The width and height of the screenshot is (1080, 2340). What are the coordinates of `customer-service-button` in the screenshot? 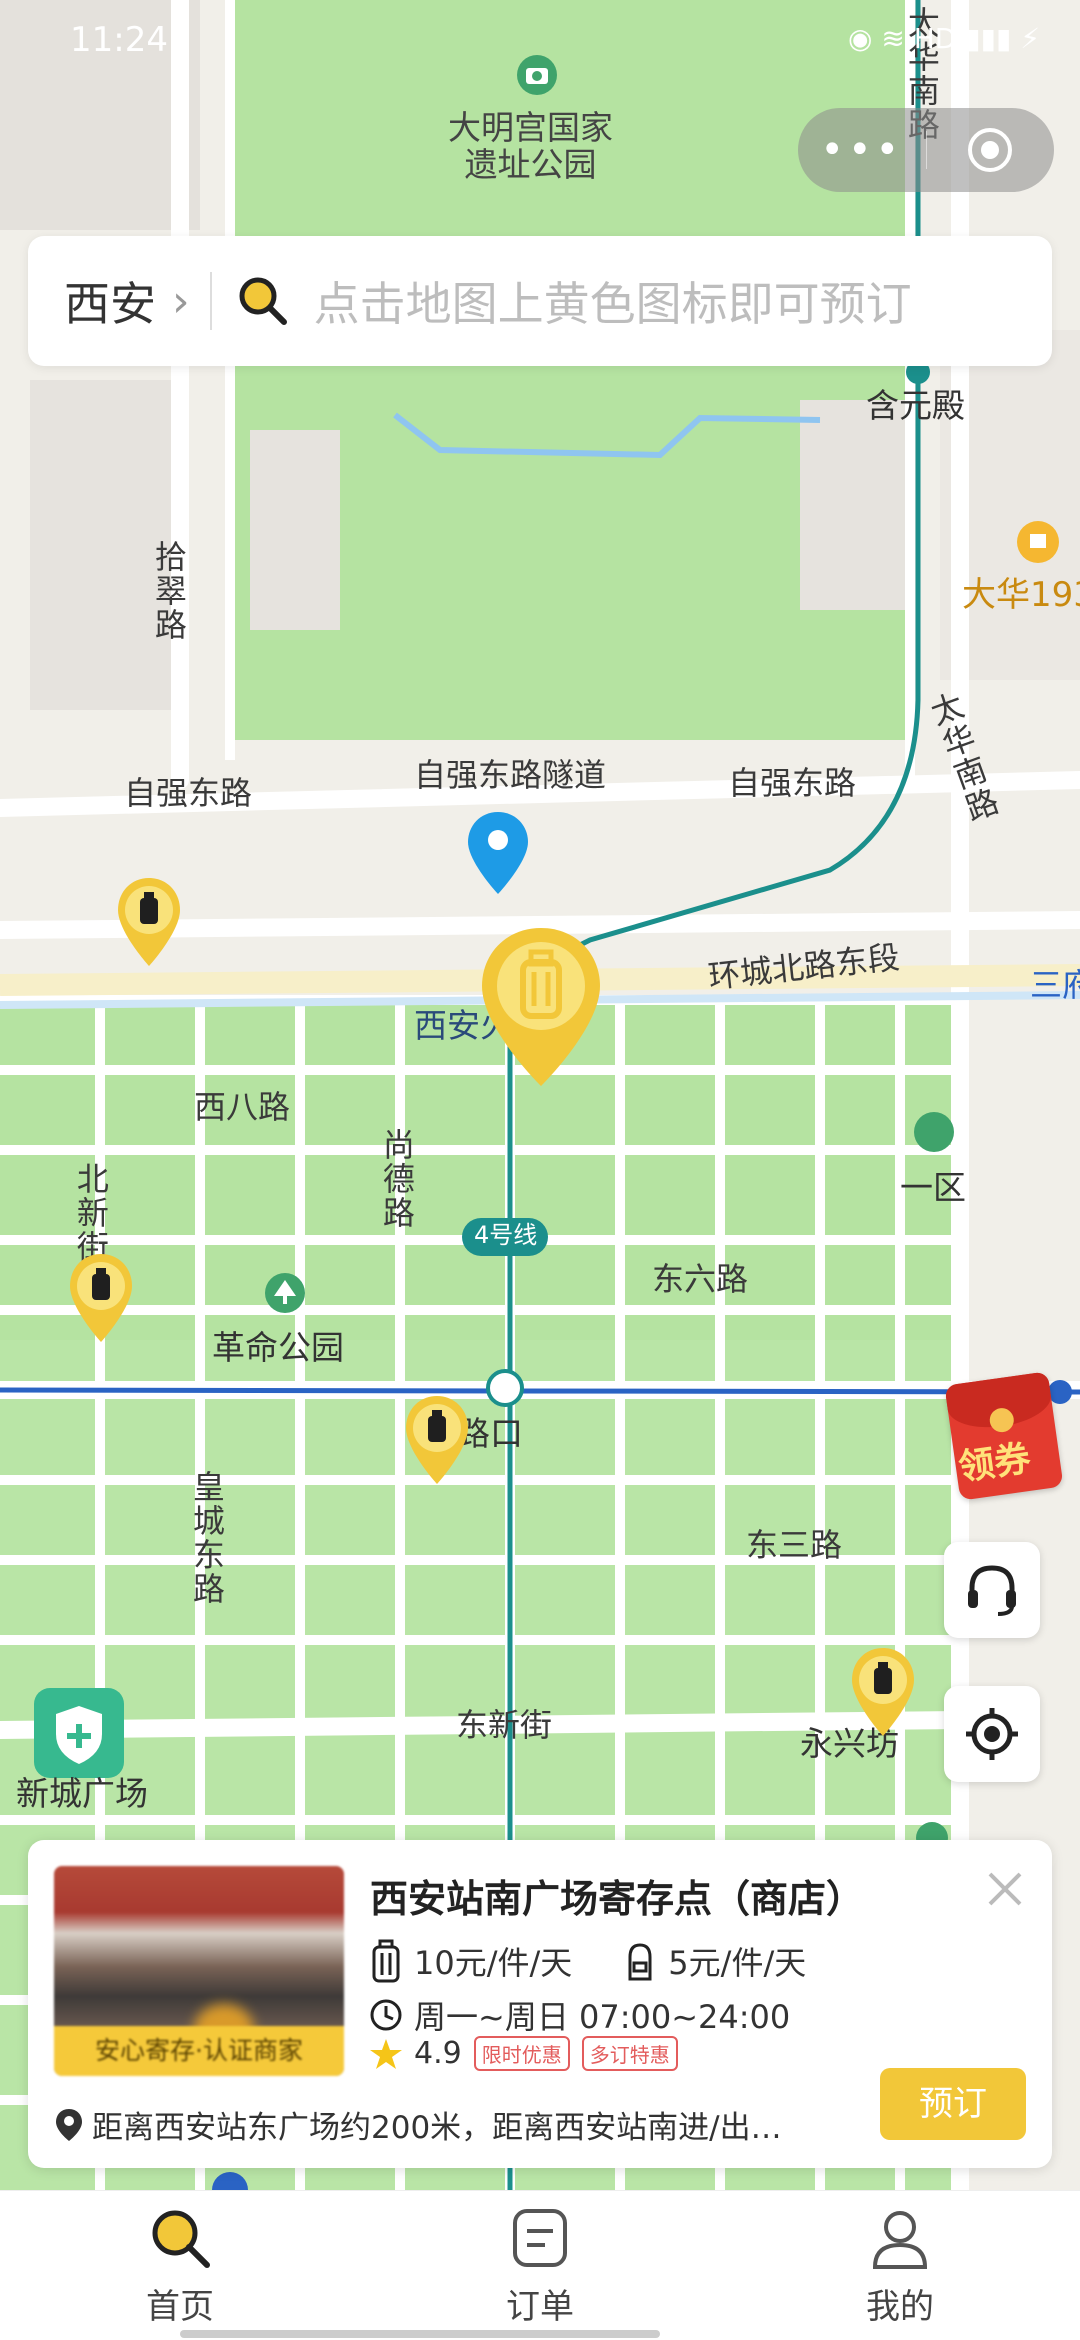 It's located at (992, 1590).